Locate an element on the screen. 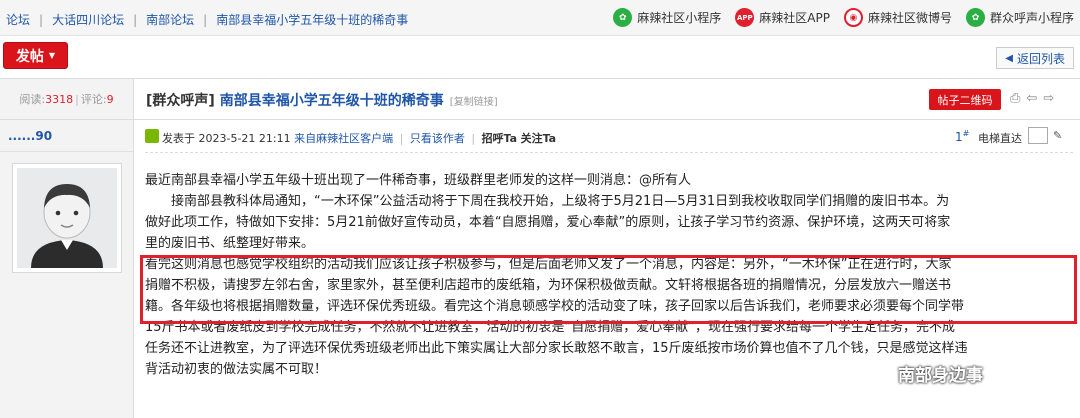 The width and height of the screenshot is (1080, 418). action-row: 发帖 ▼ ◀ 返回列表 is located at coordinates (540, 56).